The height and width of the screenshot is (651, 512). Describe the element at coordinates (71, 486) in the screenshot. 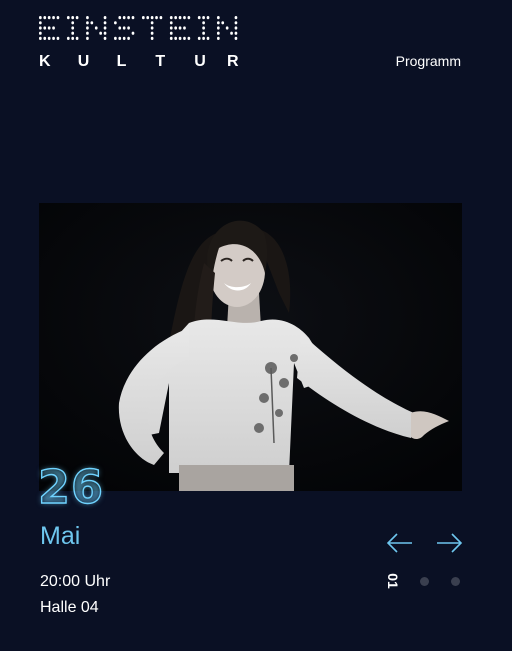

I see `event-day: 26` at that location.